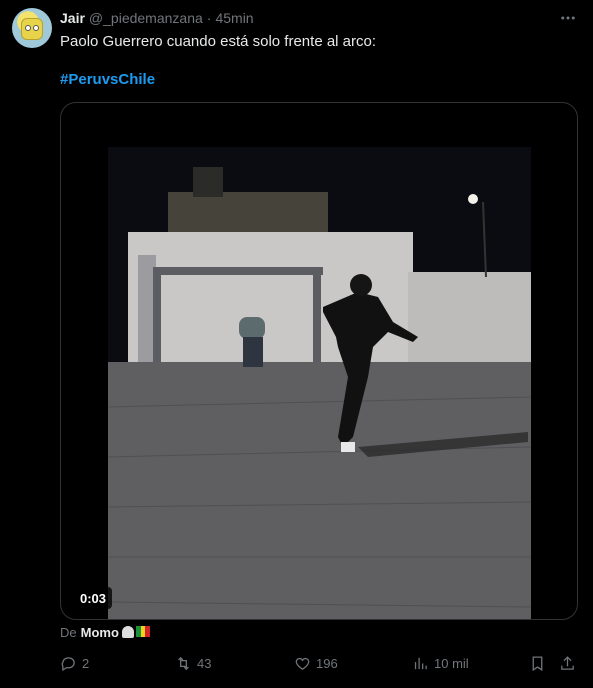 The image size is (593, 688). I want to click on views-count: 10 mil, so click(451, 663).